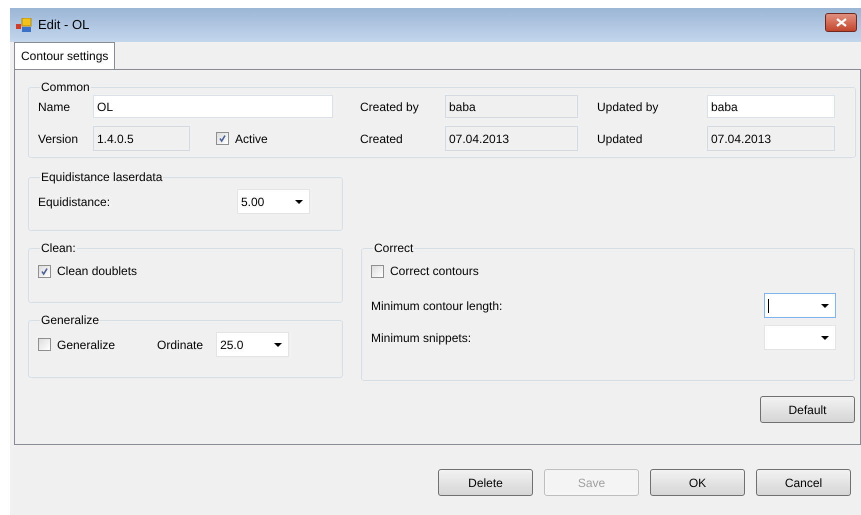 The image size is (861, 515). What do you see at coordinates (213, 106) in the screenshot?
I see `text-field: OL` at bounding box center [213, 106].